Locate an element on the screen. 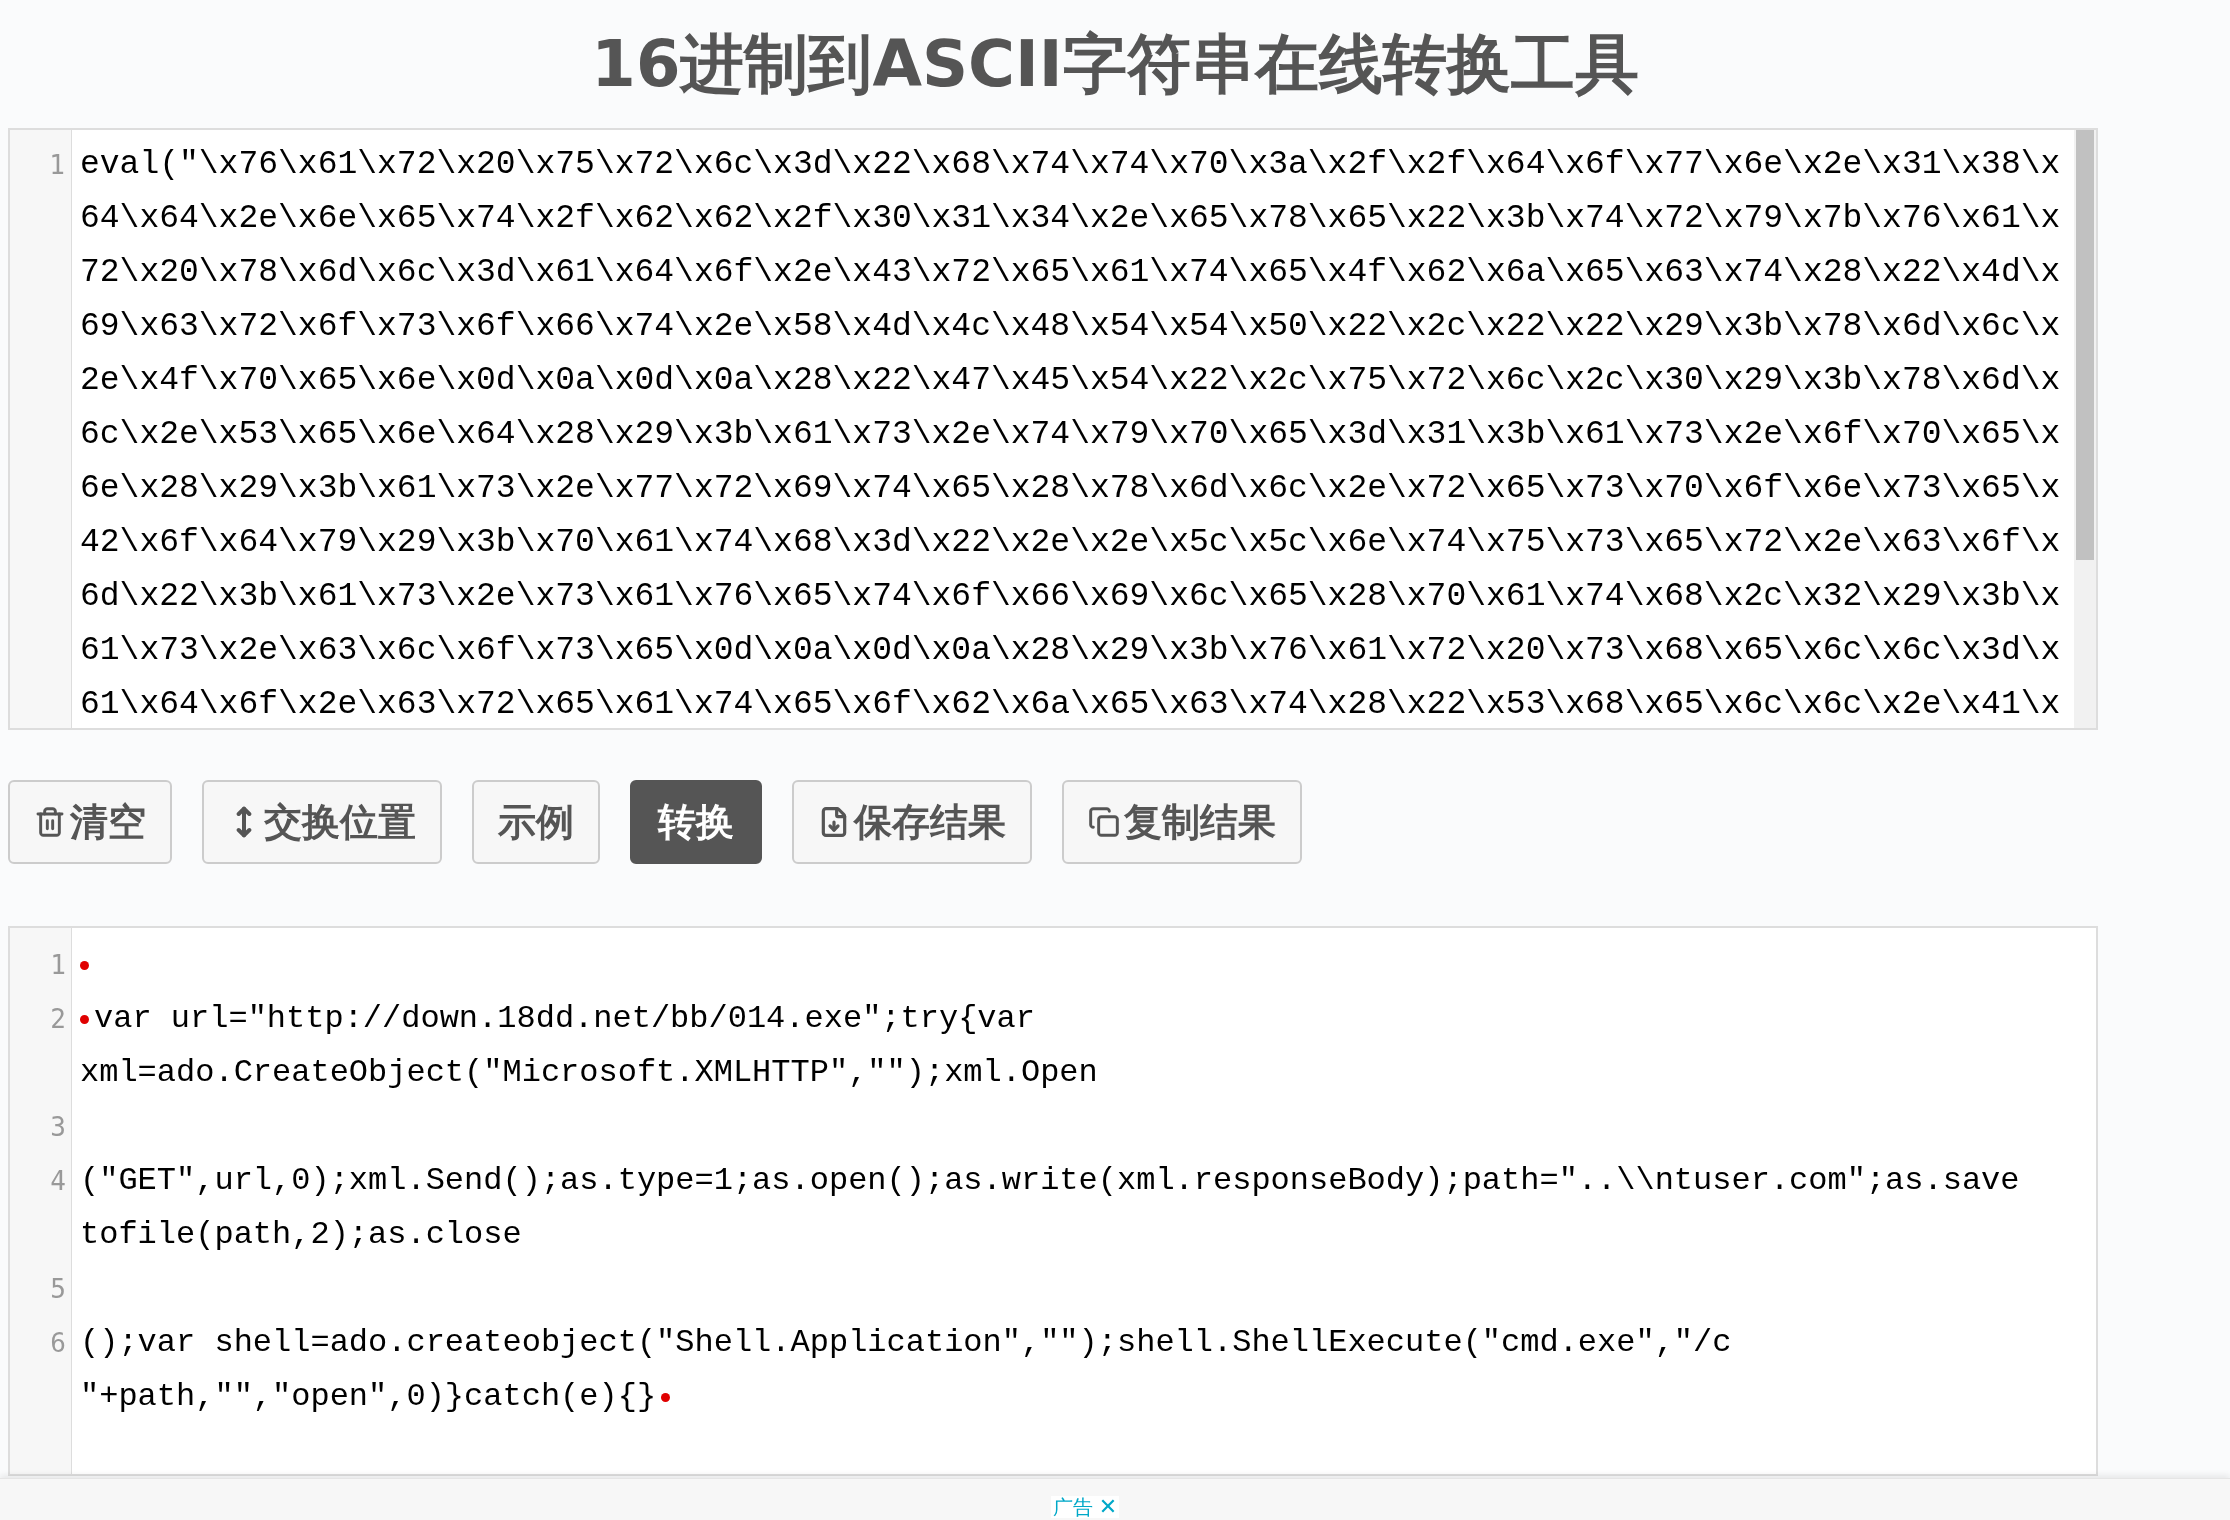  swap-button: 交换位置 is located at coordinates (322, 822).